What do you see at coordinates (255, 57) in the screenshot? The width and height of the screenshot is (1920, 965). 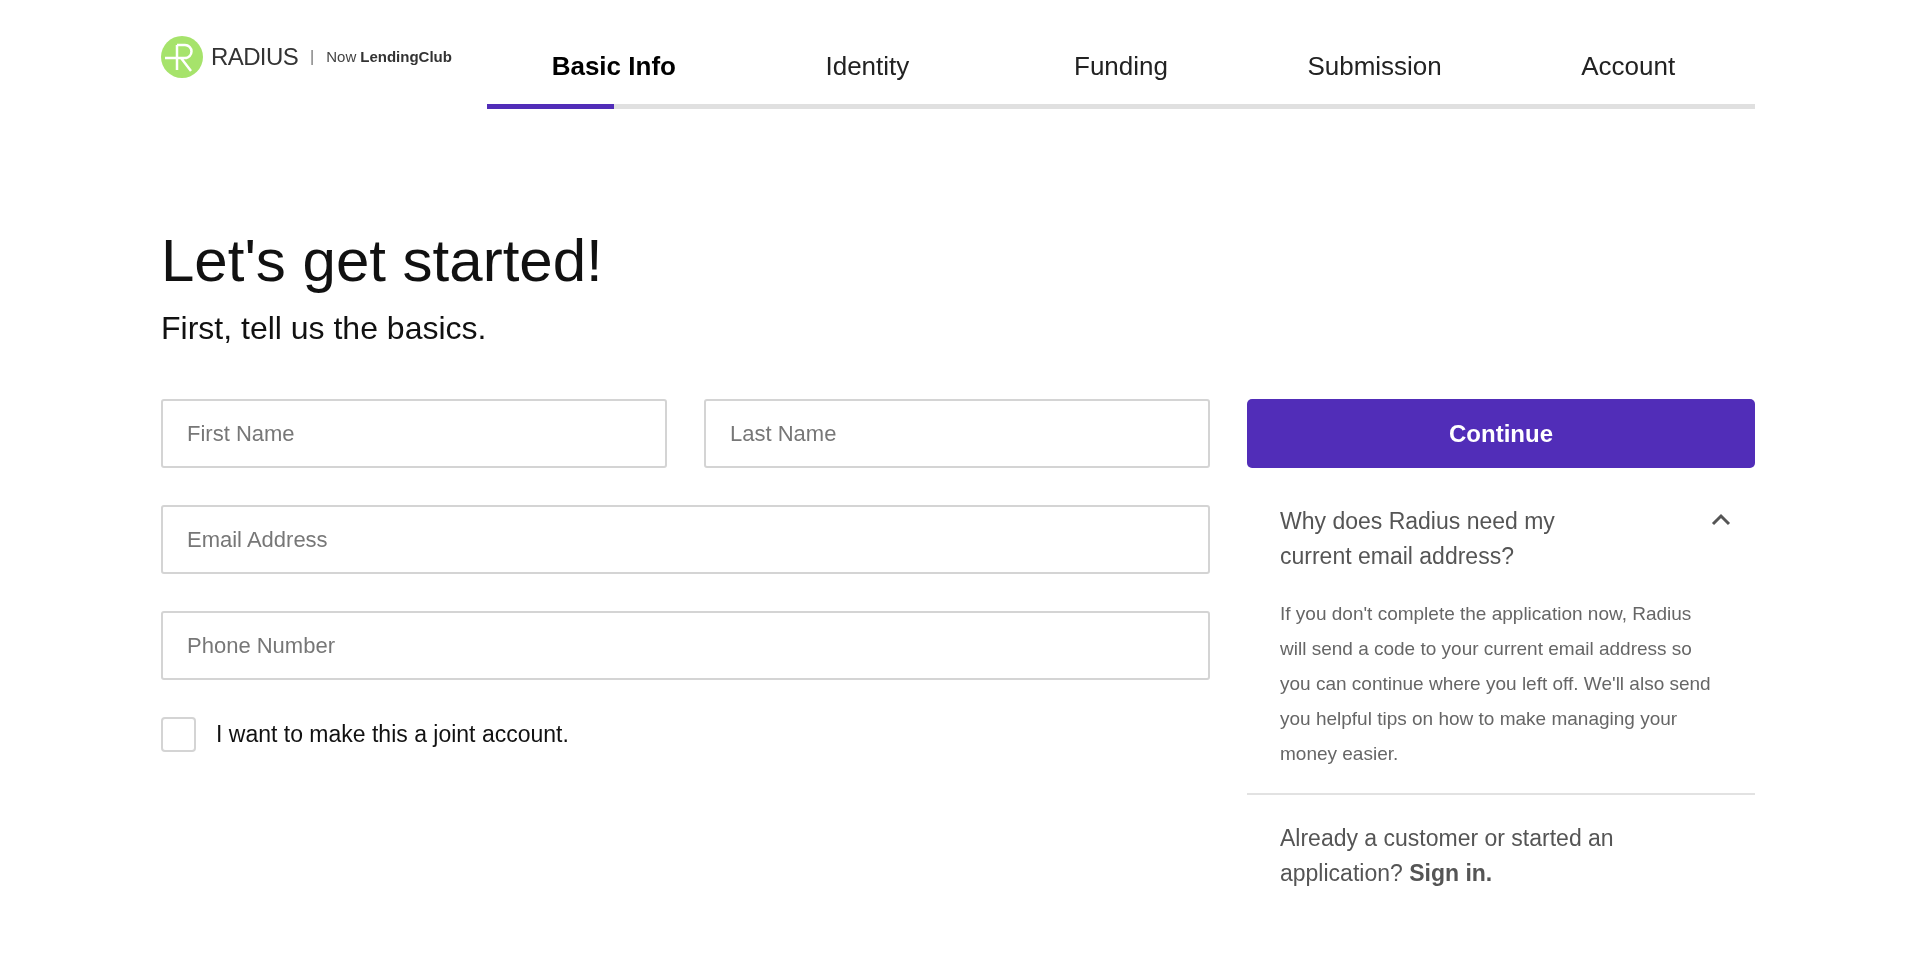 I see `brand-name: RADIUS` at bounding box center [255, 57].